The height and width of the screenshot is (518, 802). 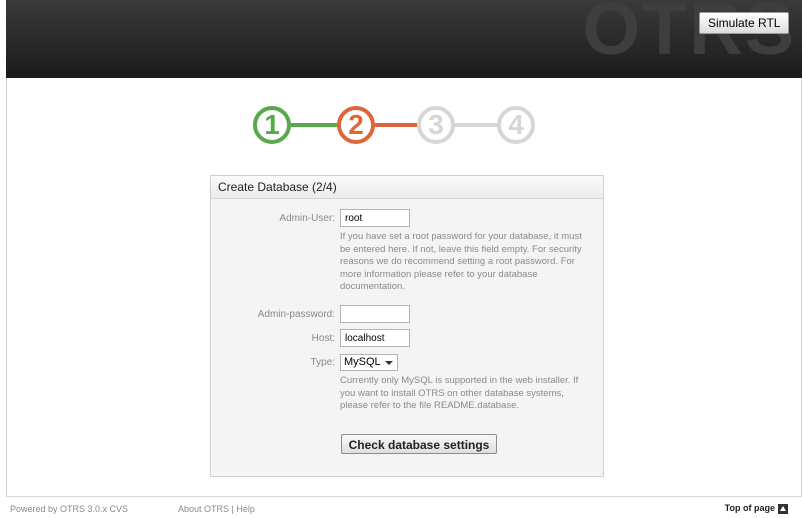 I want to click on top-of-page-label: Top of page, so click(x=749, y=508).